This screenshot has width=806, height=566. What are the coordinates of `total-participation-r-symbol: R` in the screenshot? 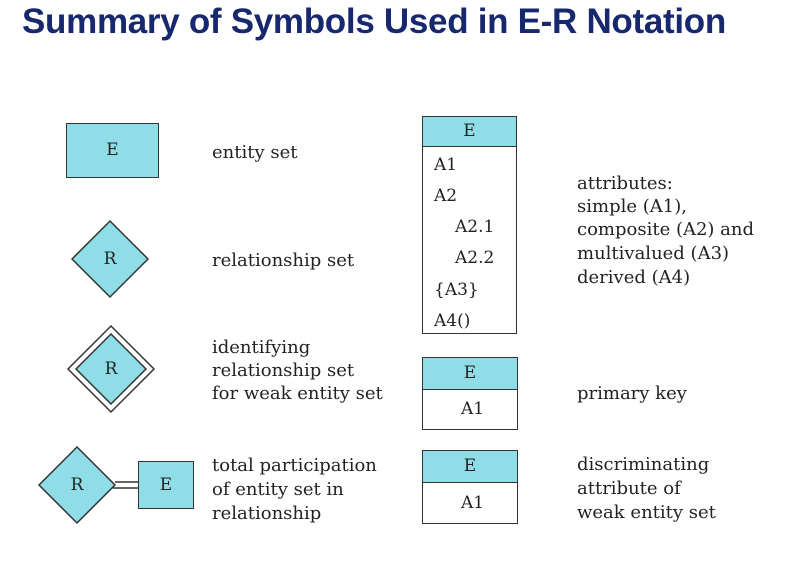 It's located at (77, 485).